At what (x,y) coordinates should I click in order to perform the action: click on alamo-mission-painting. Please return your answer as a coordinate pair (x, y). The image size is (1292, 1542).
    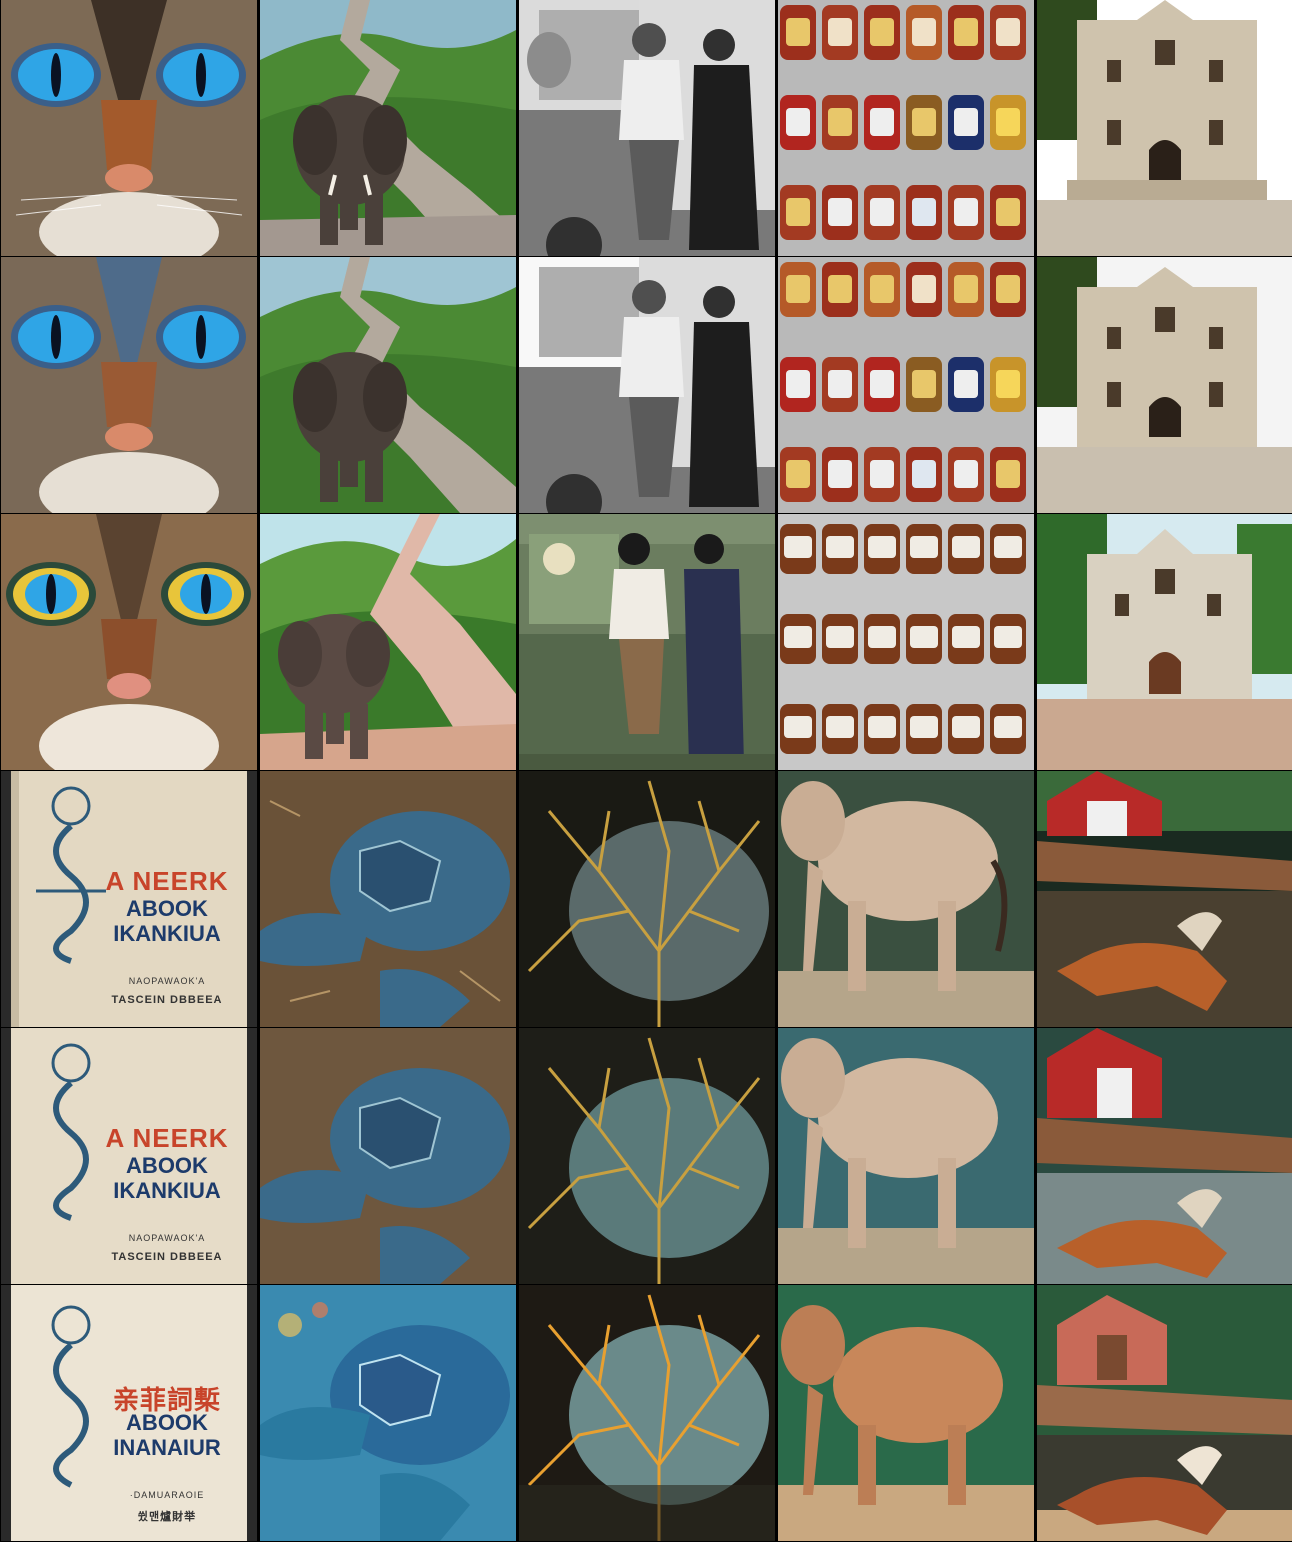
    Looking at the image, I should click on (1164, 642).